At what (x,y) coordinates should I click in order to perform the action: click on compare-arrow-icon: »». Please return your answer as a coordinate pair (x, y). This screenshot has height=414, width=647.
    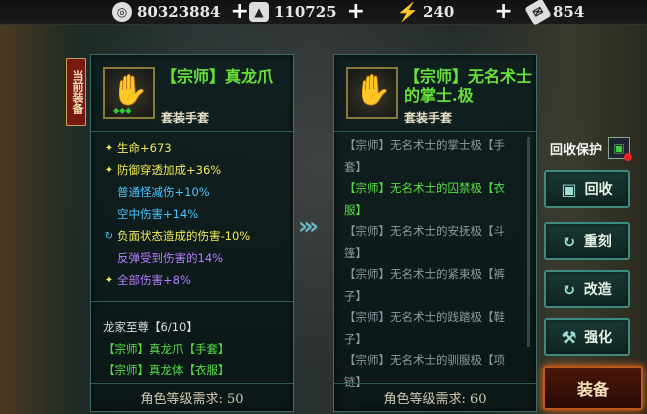
    Looking at the image, I should click on (308, 226).